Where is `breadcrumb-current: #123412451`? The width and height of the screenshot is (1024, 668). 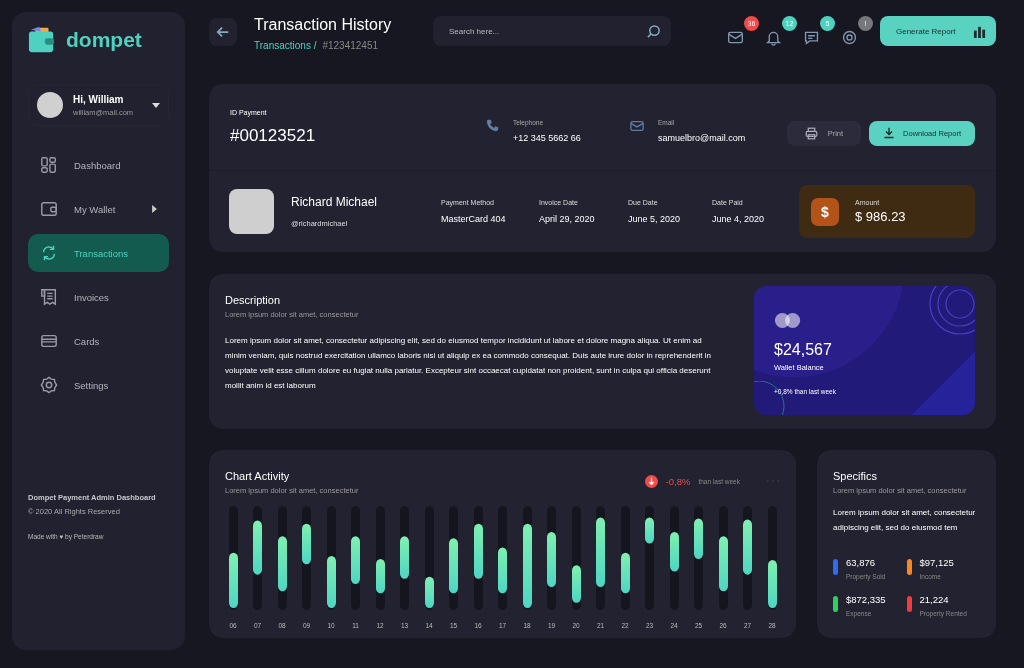
breadcrumb-current: #123412451 is located at coordinates (350, 45).